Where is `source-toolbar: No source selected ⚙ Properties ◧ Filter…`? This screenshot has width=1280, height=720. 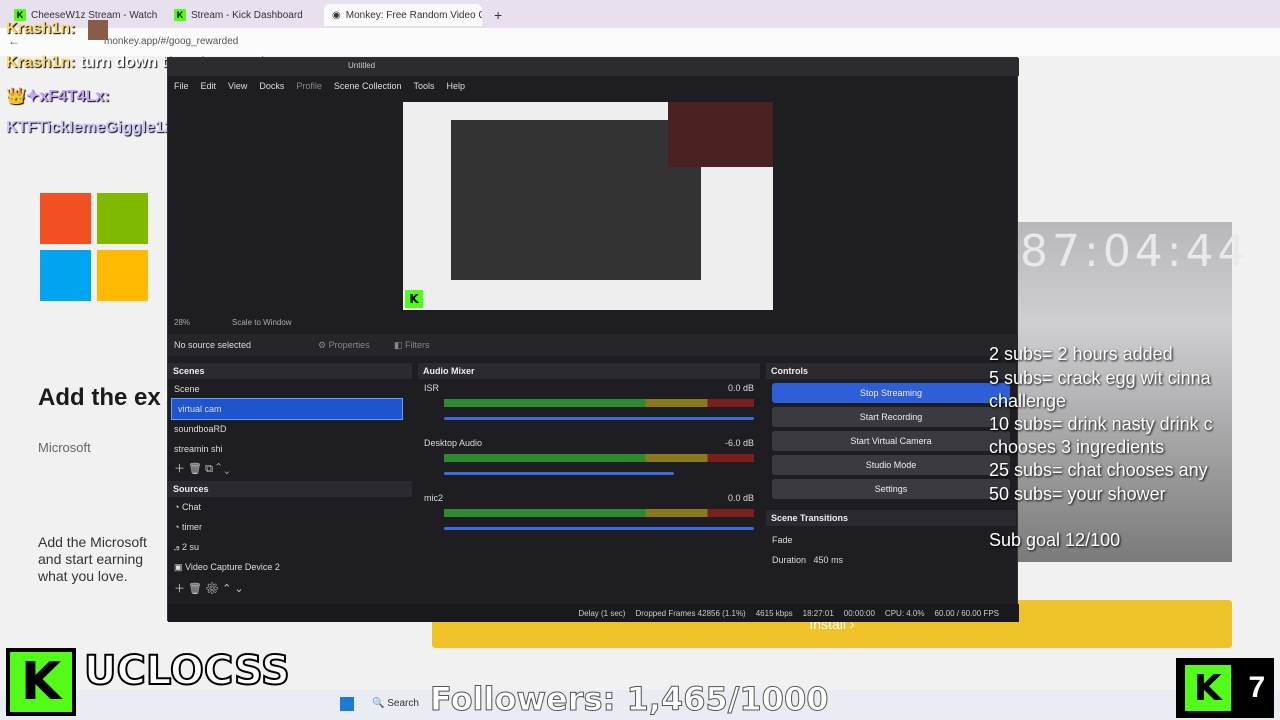
source-toolbar: No source selected ⚙ Properties ◧ Filter… is located at coordinates (593, 345).